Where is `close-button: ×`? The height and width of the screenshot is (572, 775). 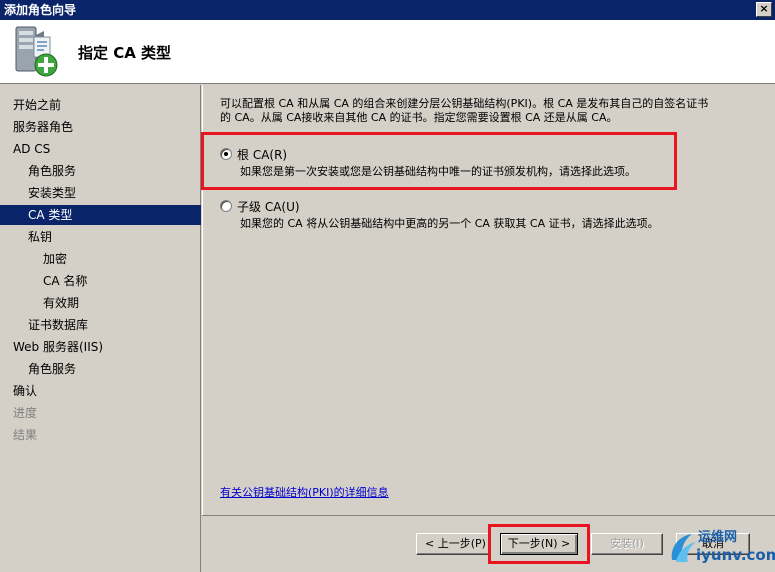
close-button: × is located at coordinates (764, 9).